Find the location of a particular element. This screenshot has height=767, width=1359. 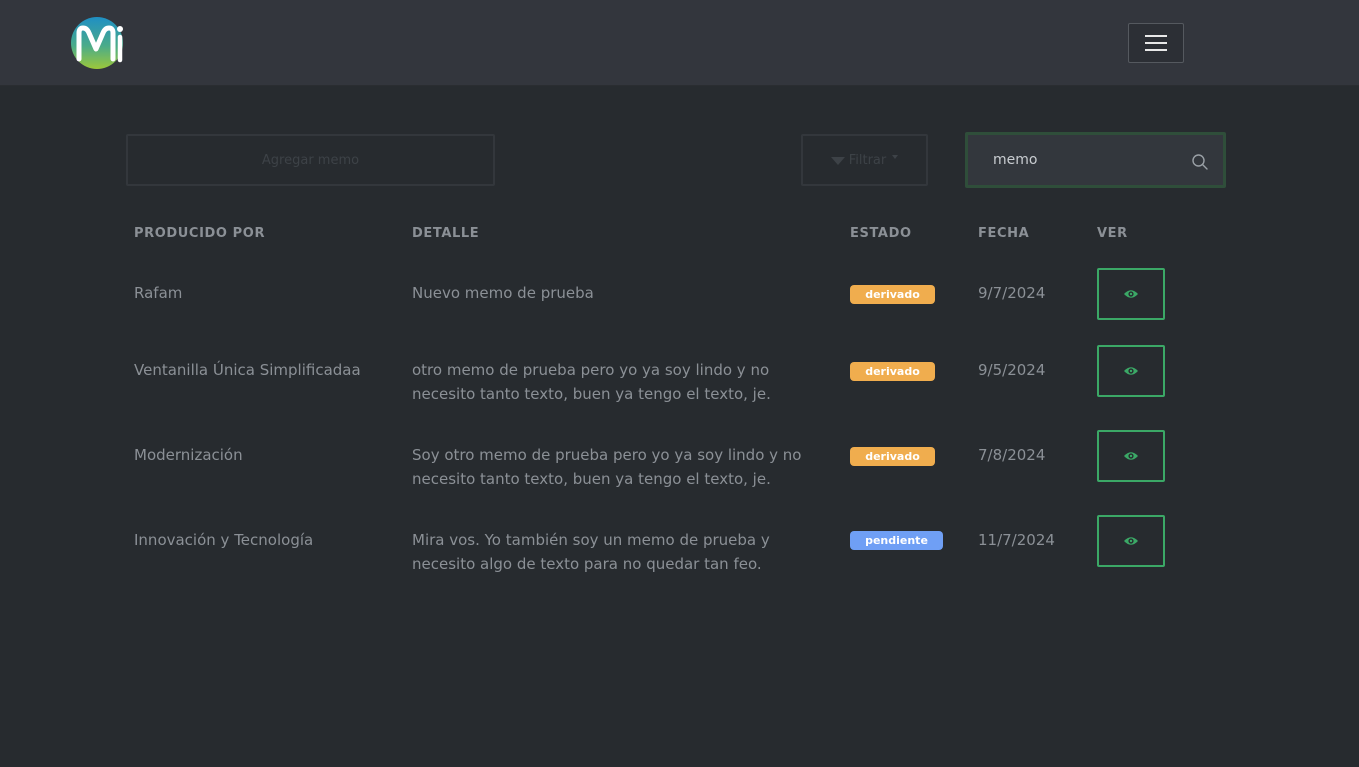

search-input is located at coordinates (1077, 160).